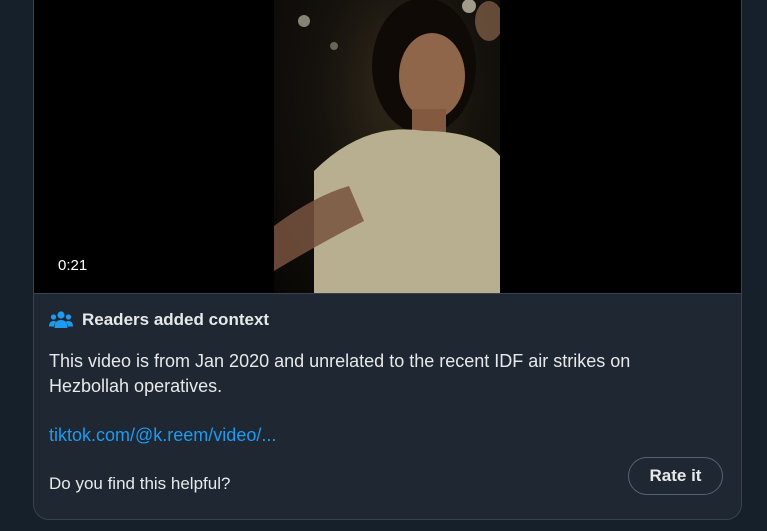 The image size is (767, 531). What do you see at coordinates (61, 320) in the screenshot?
I see `people-icon` at bounding box center [61, 320].